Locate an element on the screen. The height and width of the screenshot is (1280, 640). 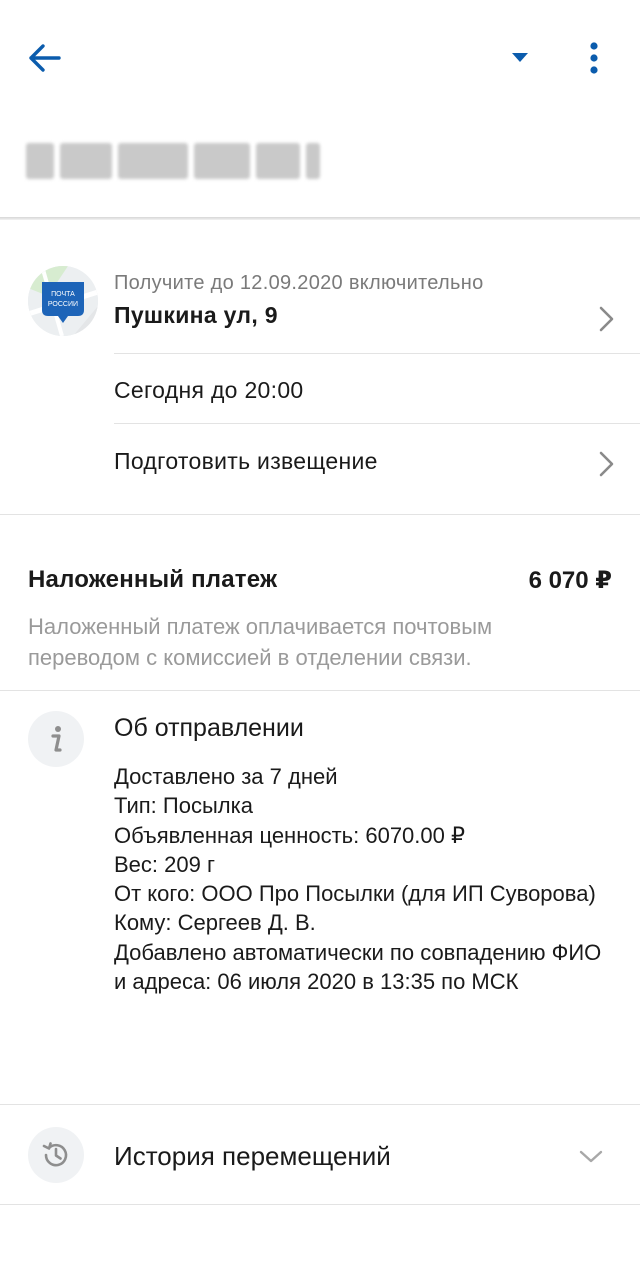
history-icon-badge is located at coordinates (56, 1155).